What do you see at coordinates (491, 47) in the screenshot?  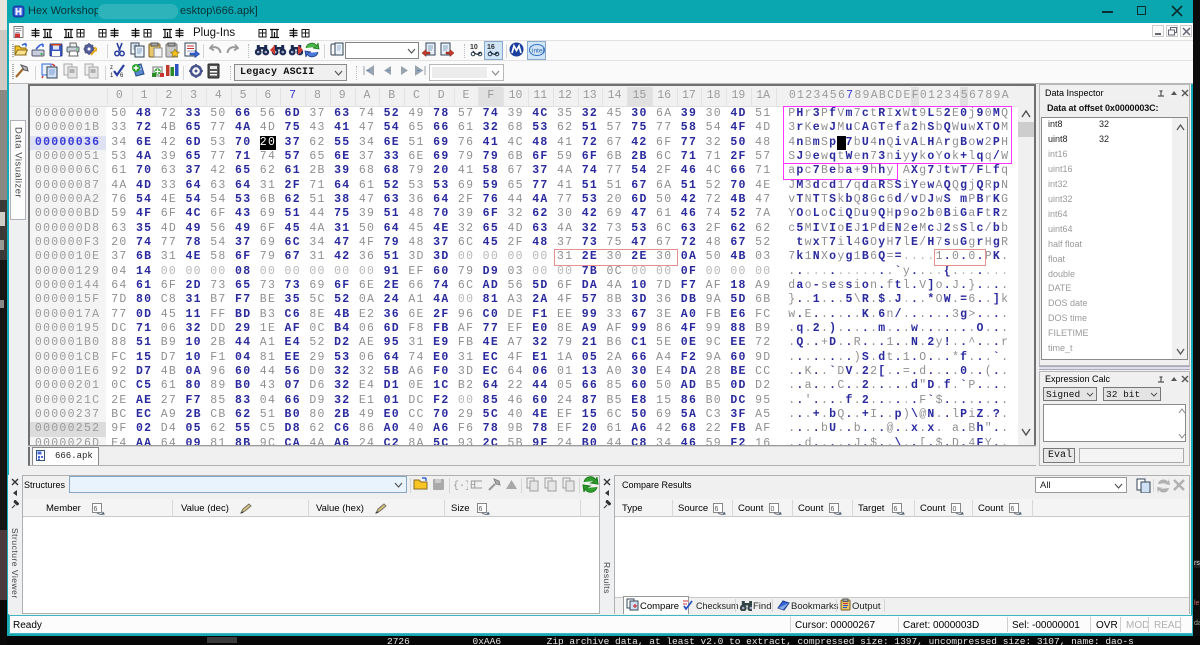 I see `svg-text: 16` at bounding box center [491, 47].